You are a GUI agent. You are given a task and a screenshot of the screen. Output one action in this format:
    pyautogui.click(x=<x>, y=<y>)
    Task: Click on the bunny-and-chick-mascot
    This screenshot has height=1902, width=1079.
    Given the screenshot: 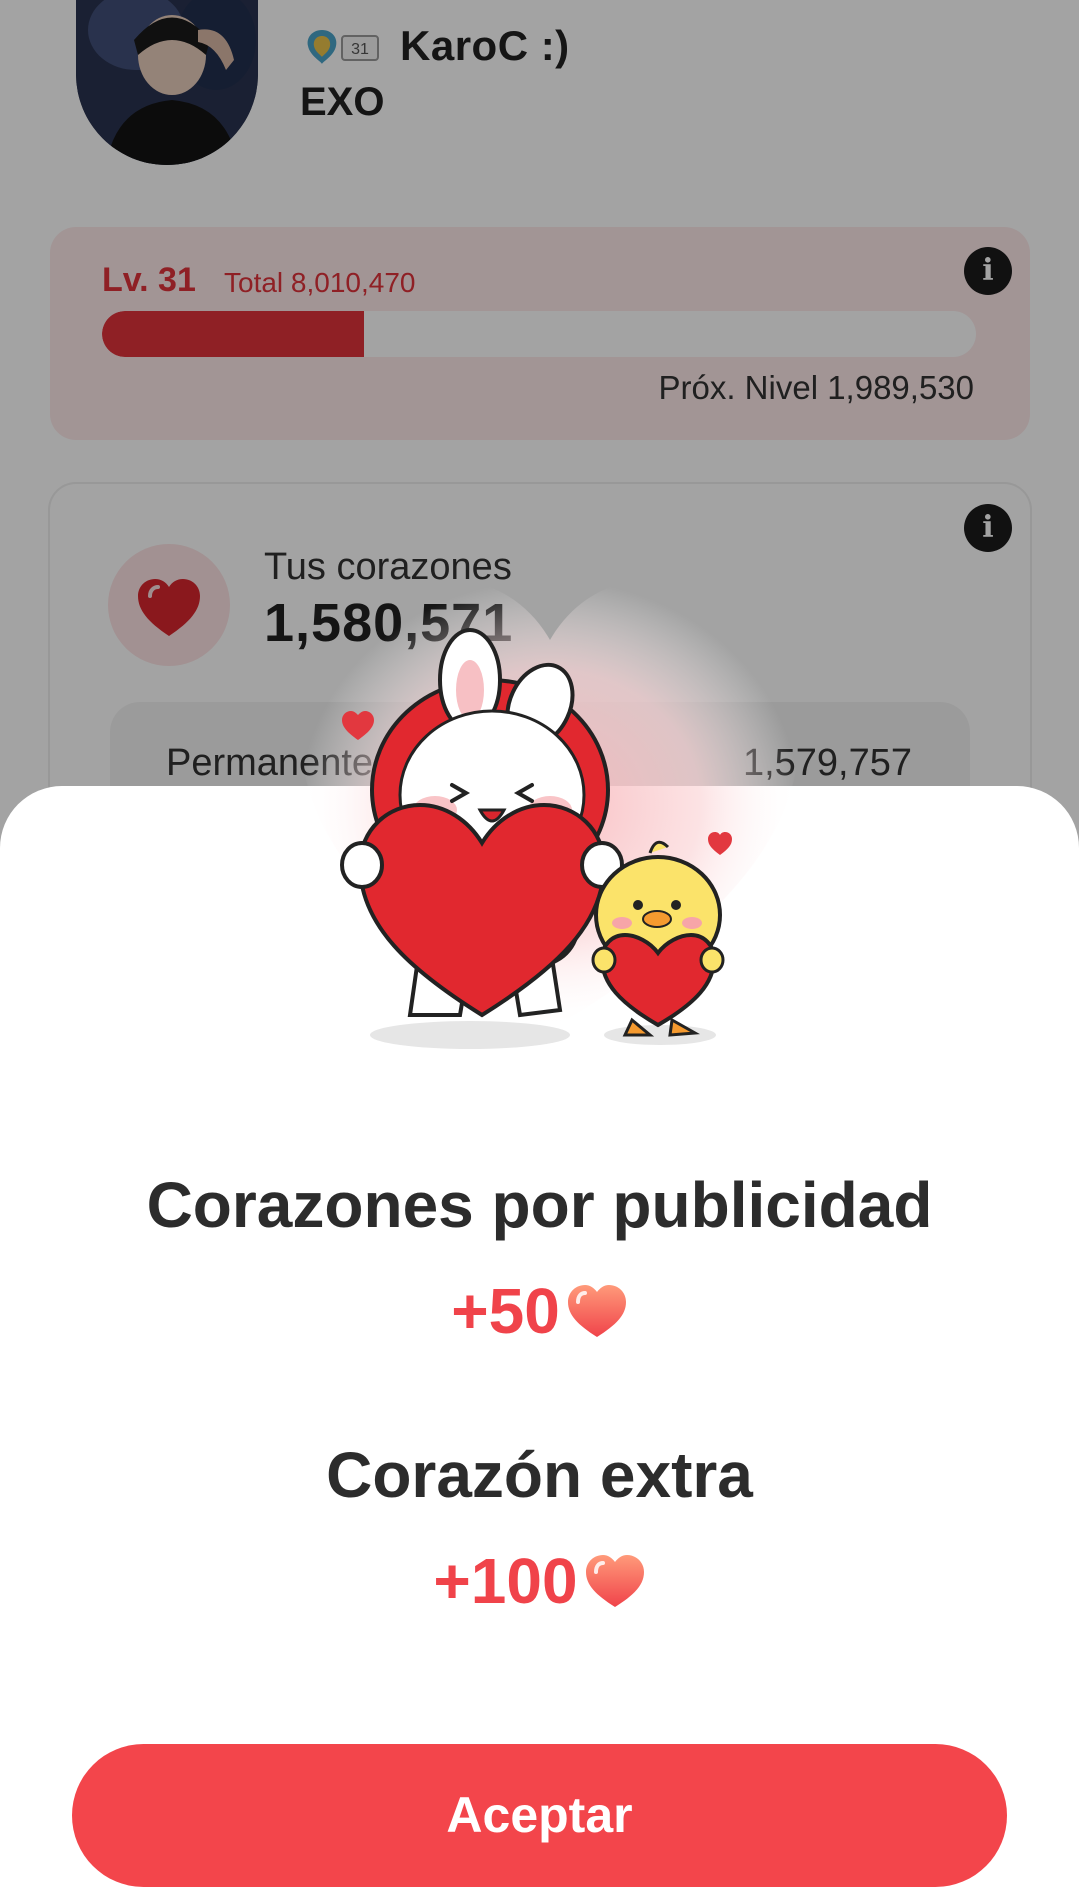 What is the action you would take?
    pyautogui.click(x=536, y=838)
    